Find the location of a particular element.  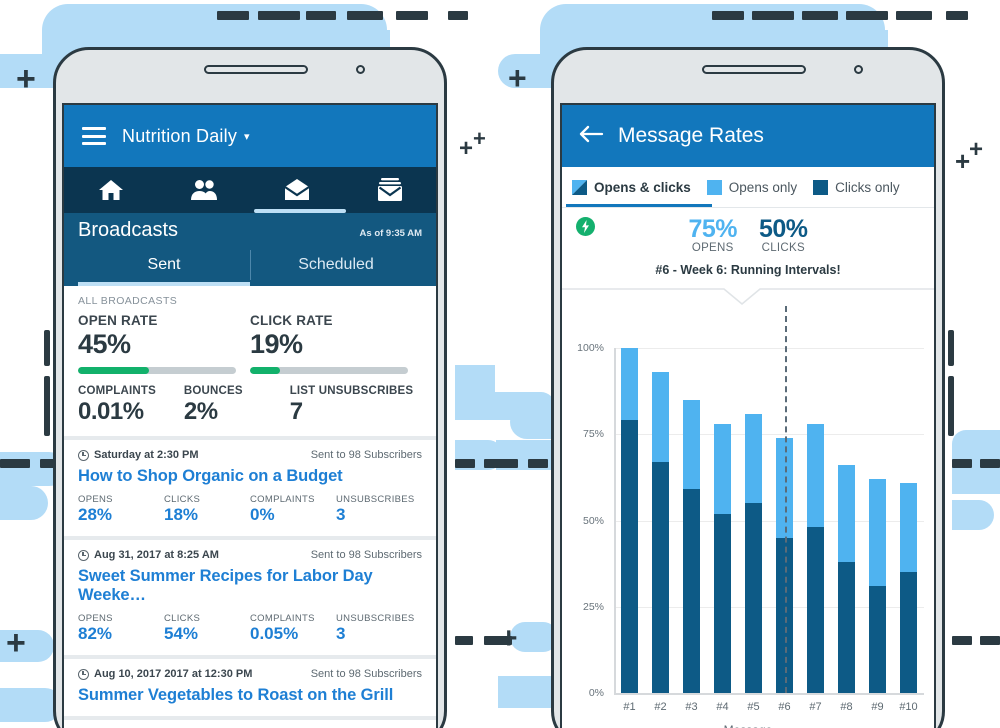

clicks-label: CLICKS is located at coordinates (783, 248).